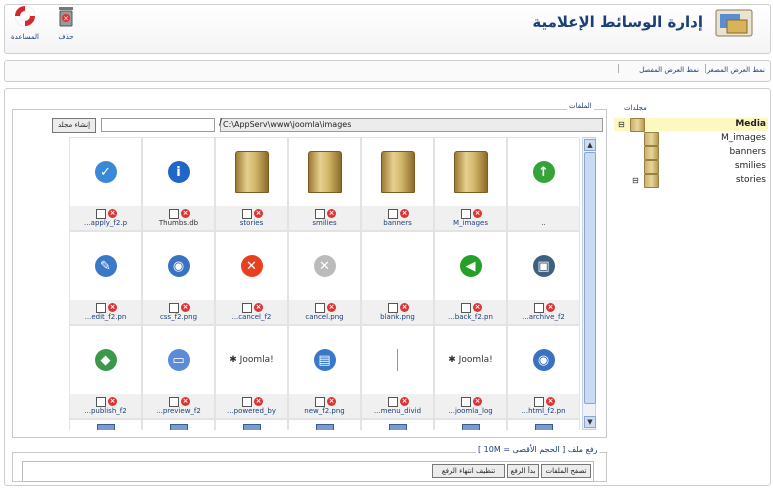 The image size is (773, 489). What do you see at coordinates (324, 317) in the screenshot?
I see `file-name: cancel.png` at bounding box center [324, 317].